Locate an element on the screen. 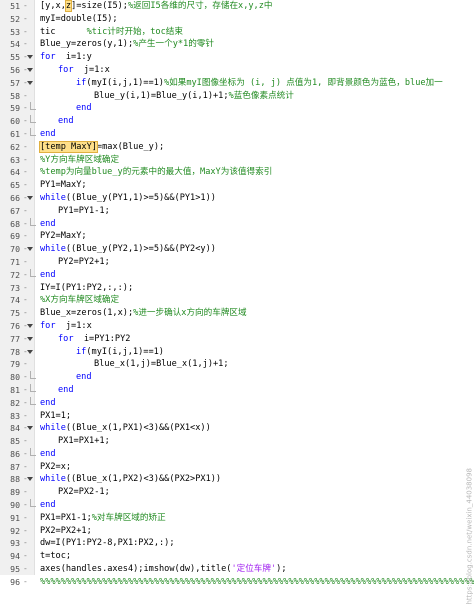 The height and width of the screenshot is (605, 474). code-line: 59- end is located at coordinates (237, 108).